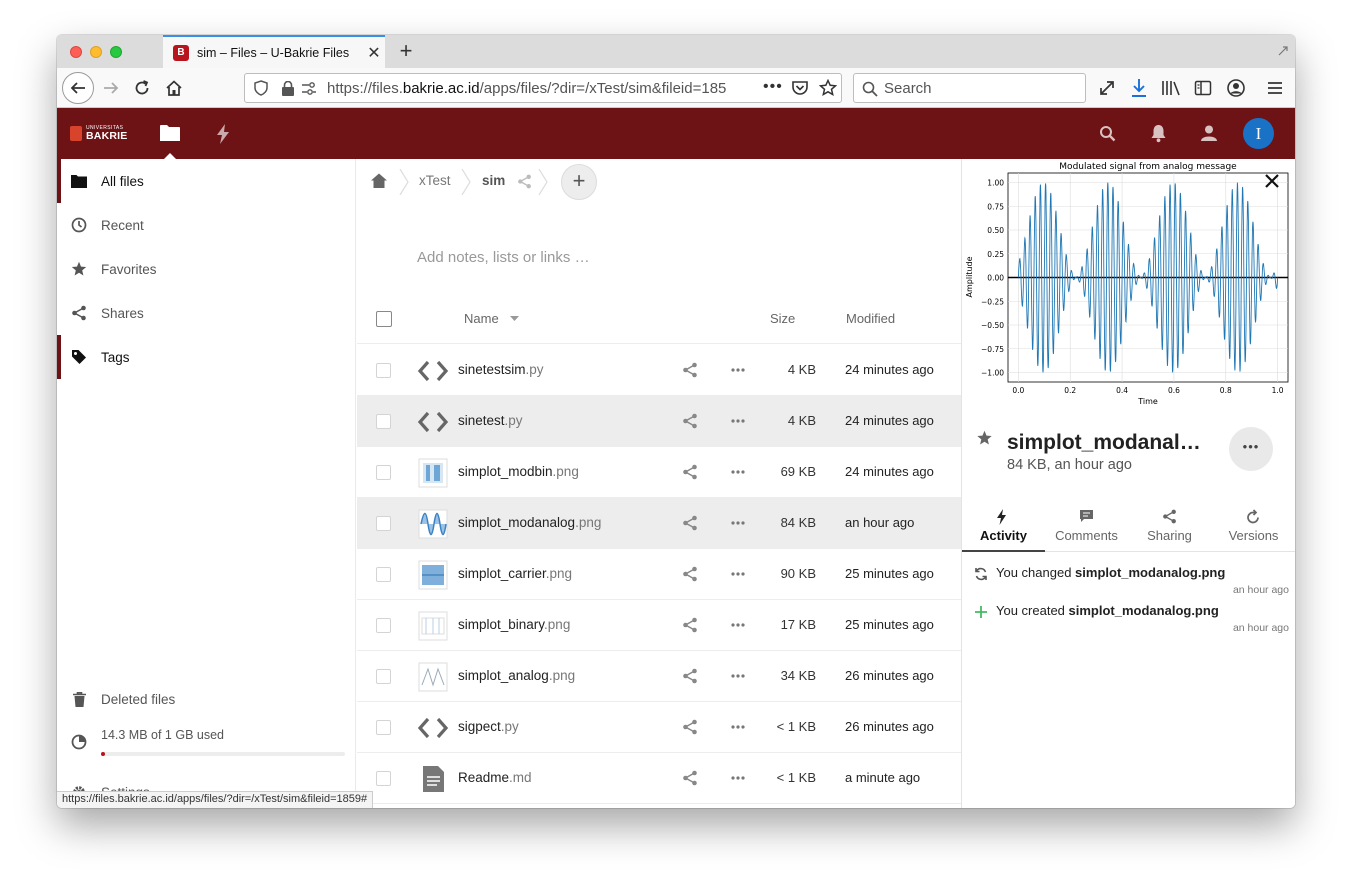  I want to click on new-tab-button: +, so click(406, 51).